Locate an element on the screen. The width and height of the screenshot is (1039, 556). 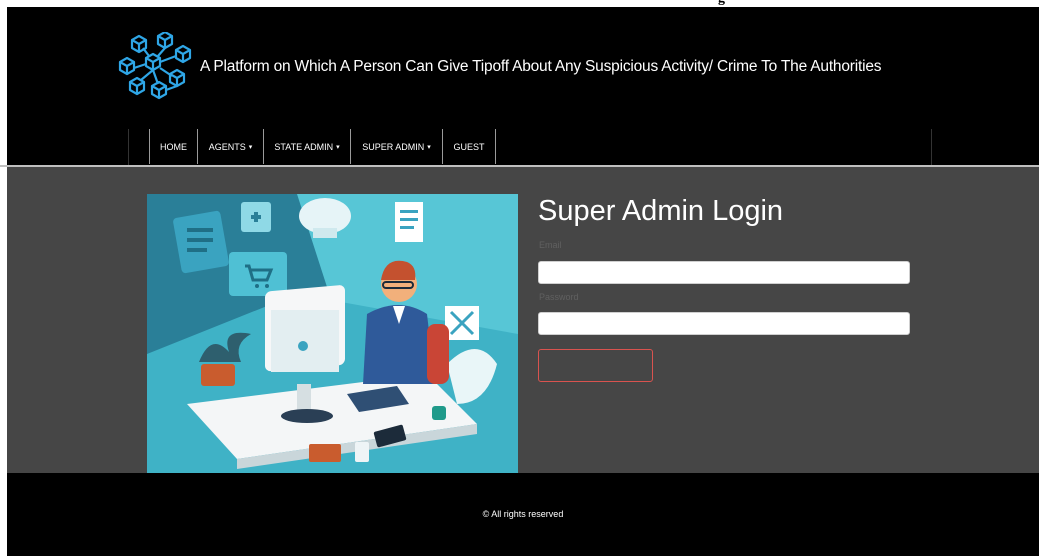
nav-state-admin: STATE ADMIN ▾ is located at coordinates (306, 146).